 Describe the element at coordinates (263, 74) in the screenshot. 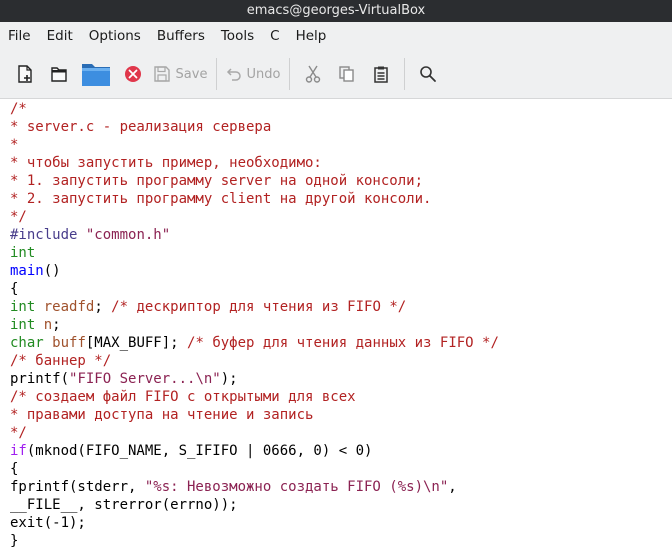

I see `undo-label: Undo` at that location.